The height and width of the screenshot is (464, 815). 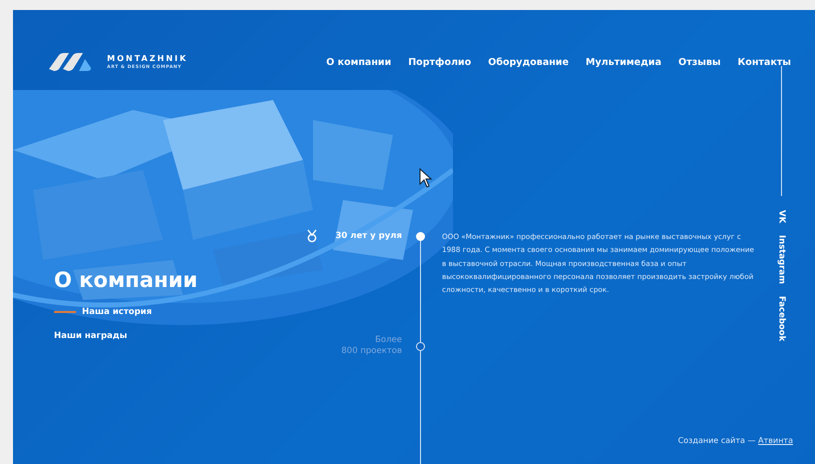 I want to click on social-link: Instagram, so click(x=781, y=259).